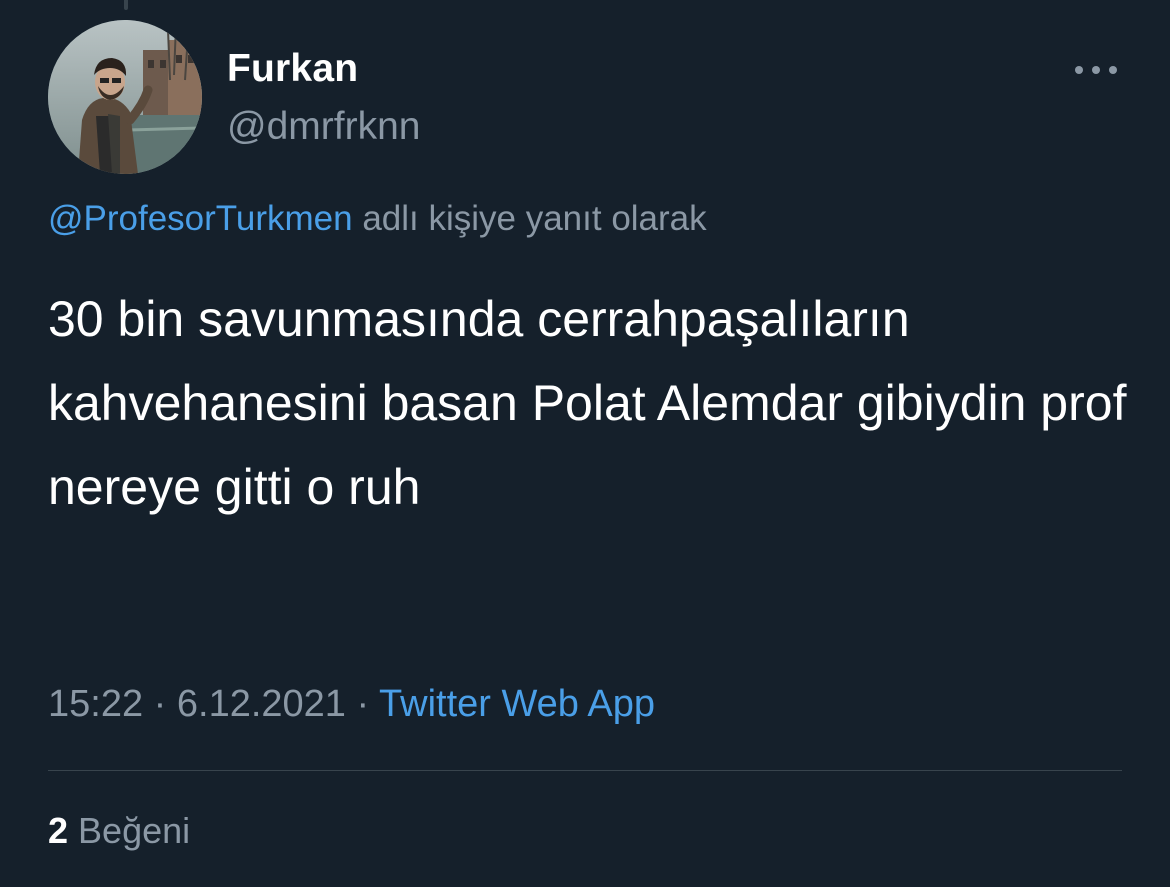  Describe the element at coordinates (95, 704) in the screenshot. I see `tweet-time: 15:22` at that location.